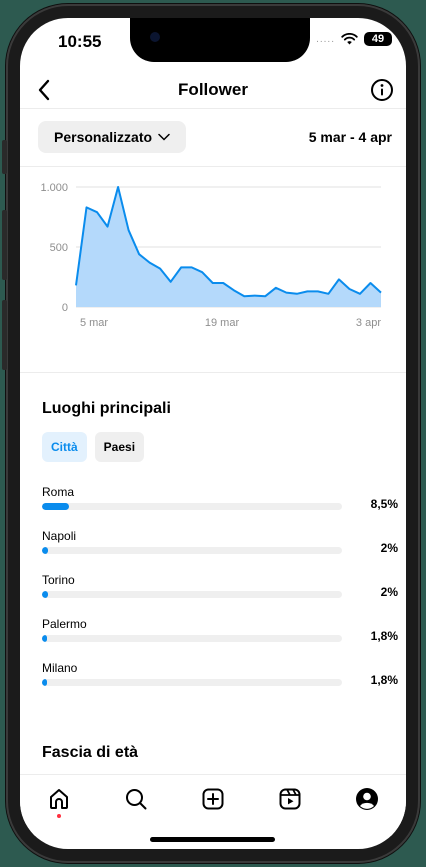  I want to click on tab-countries: Paesi, so click(119, 447).